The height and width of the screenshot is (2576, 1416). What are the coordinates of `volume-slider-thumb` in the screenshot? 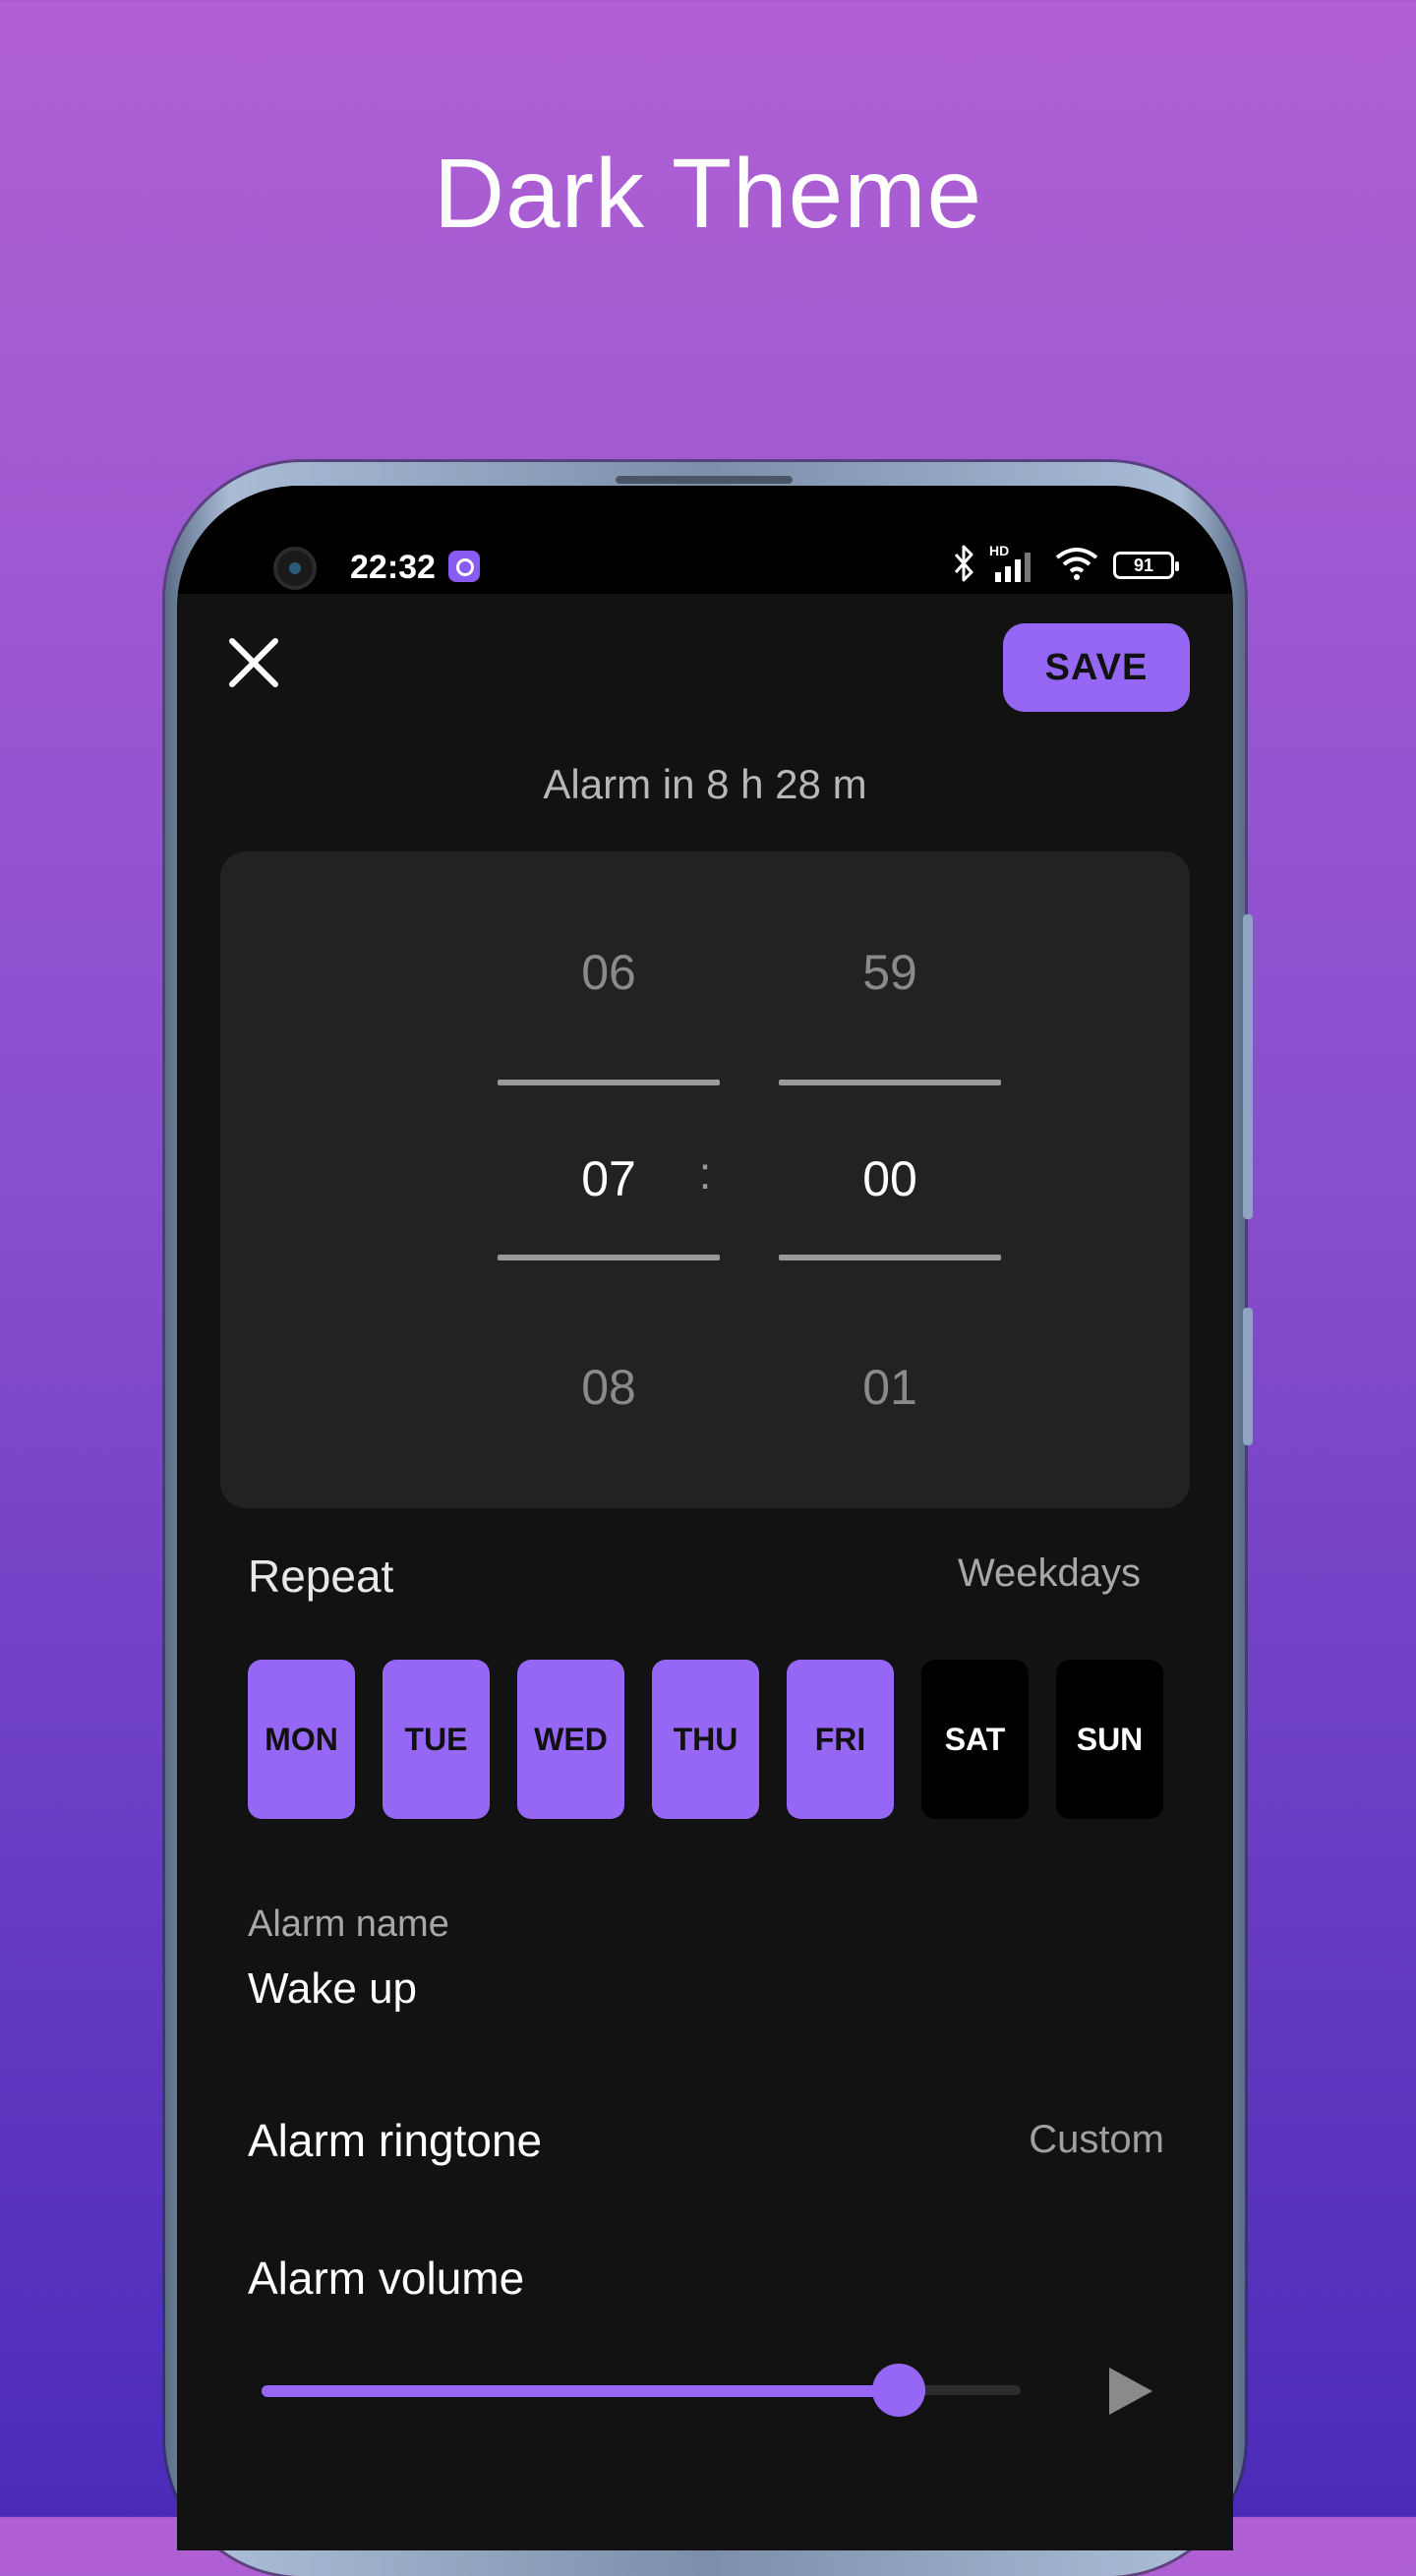 It's located at (899, 2390).